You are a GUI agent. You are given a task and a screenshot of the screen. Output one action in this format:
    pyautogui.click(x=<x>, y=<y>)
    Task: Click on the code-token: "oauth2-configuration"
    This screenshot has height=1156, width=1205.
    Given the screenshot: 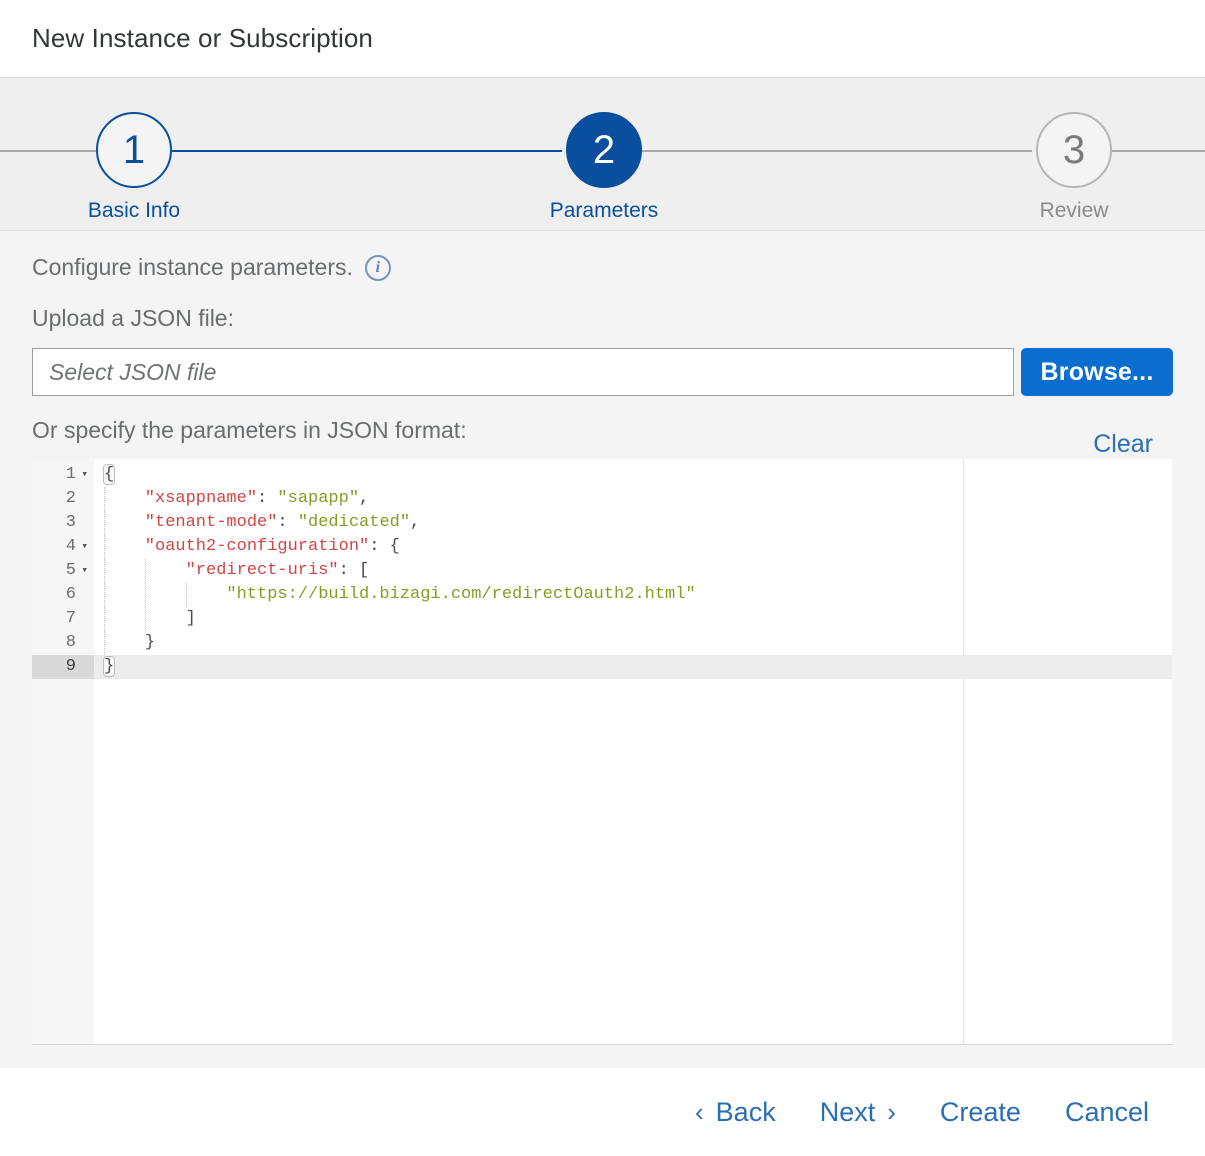 What is the action you would take?
    pyautogui.click(x=257, y=546)
    